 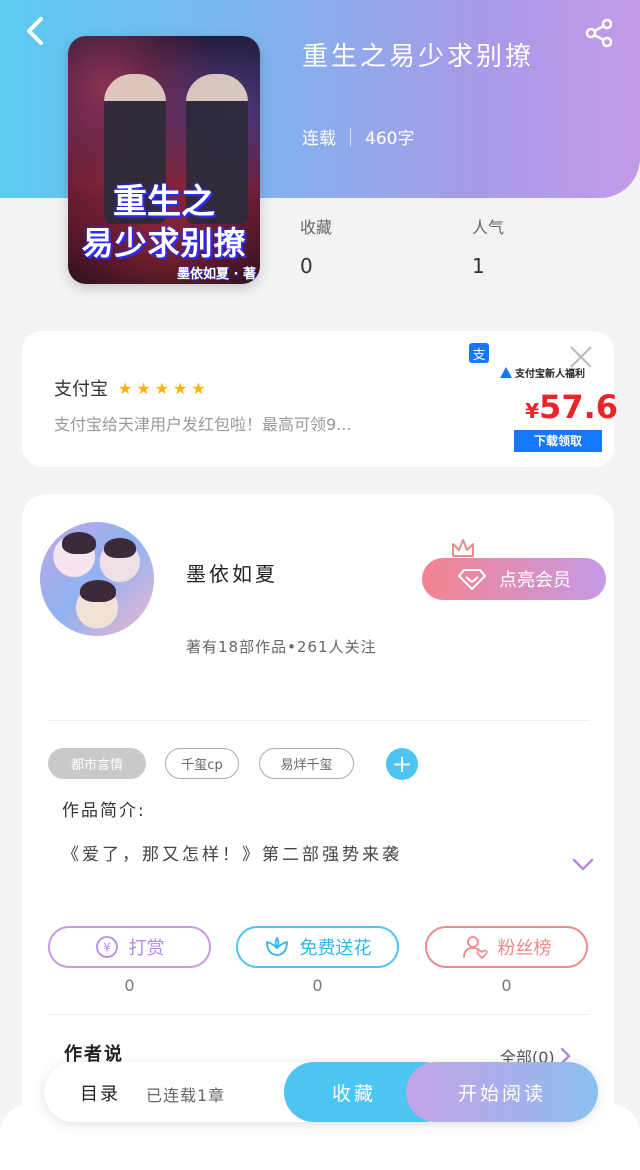 What do you see at coordinates (463, 548) in the screenshot?
I see `crown-icon` at bounding box center [463, 548].